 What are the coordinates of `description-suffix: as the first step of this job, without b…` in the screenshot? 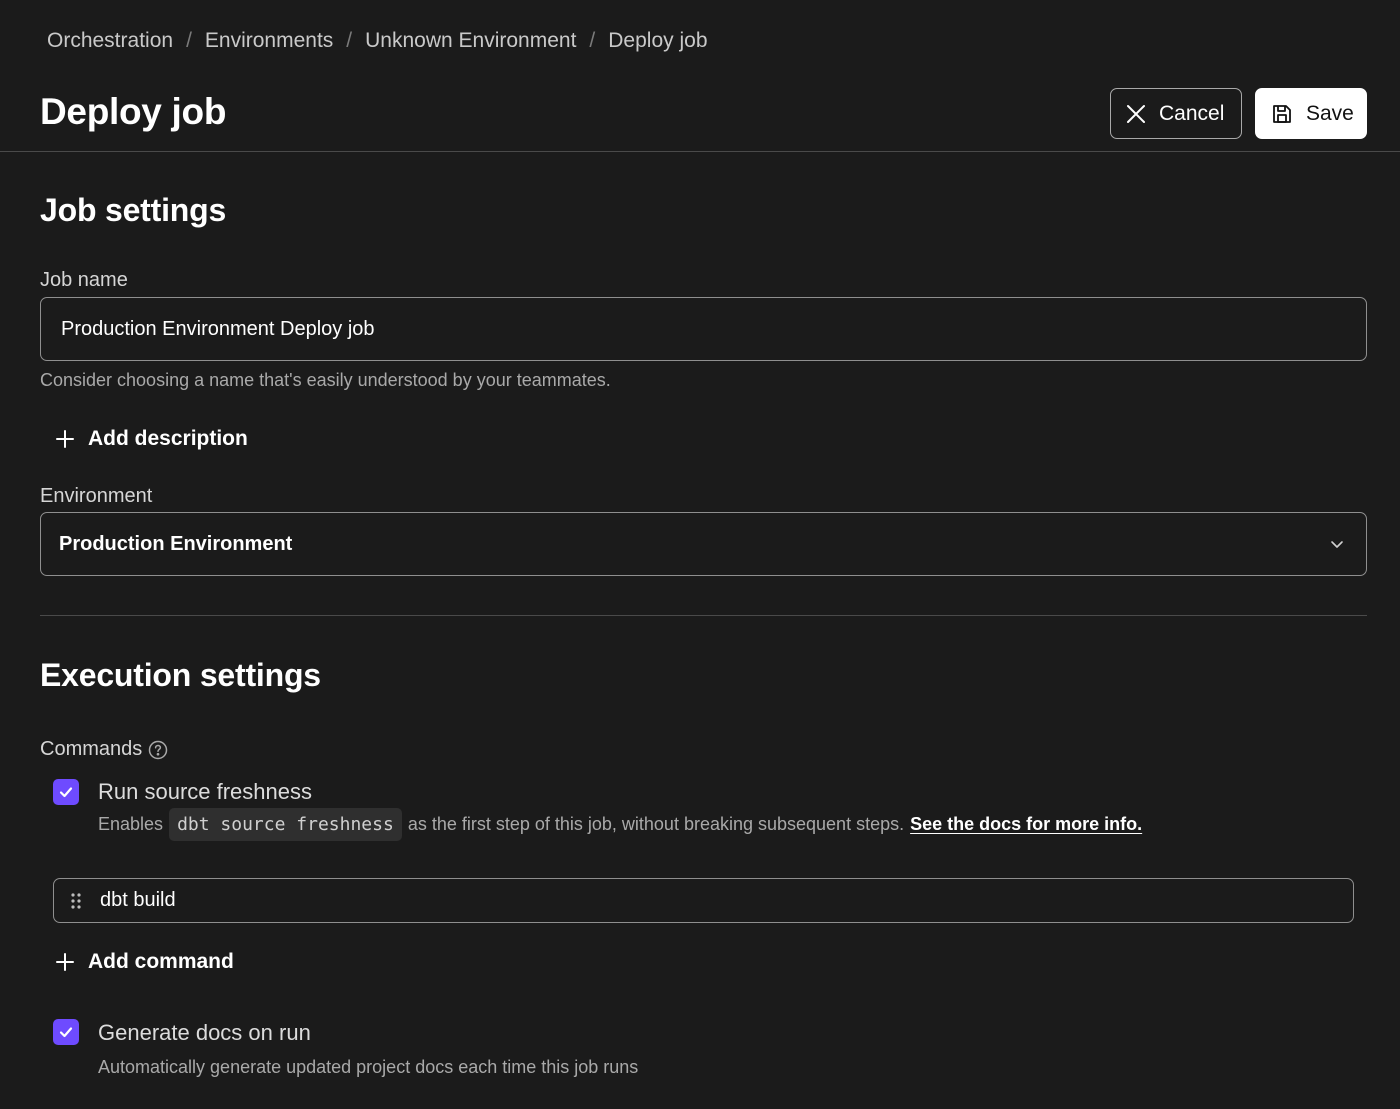 It's located at (656, 824).